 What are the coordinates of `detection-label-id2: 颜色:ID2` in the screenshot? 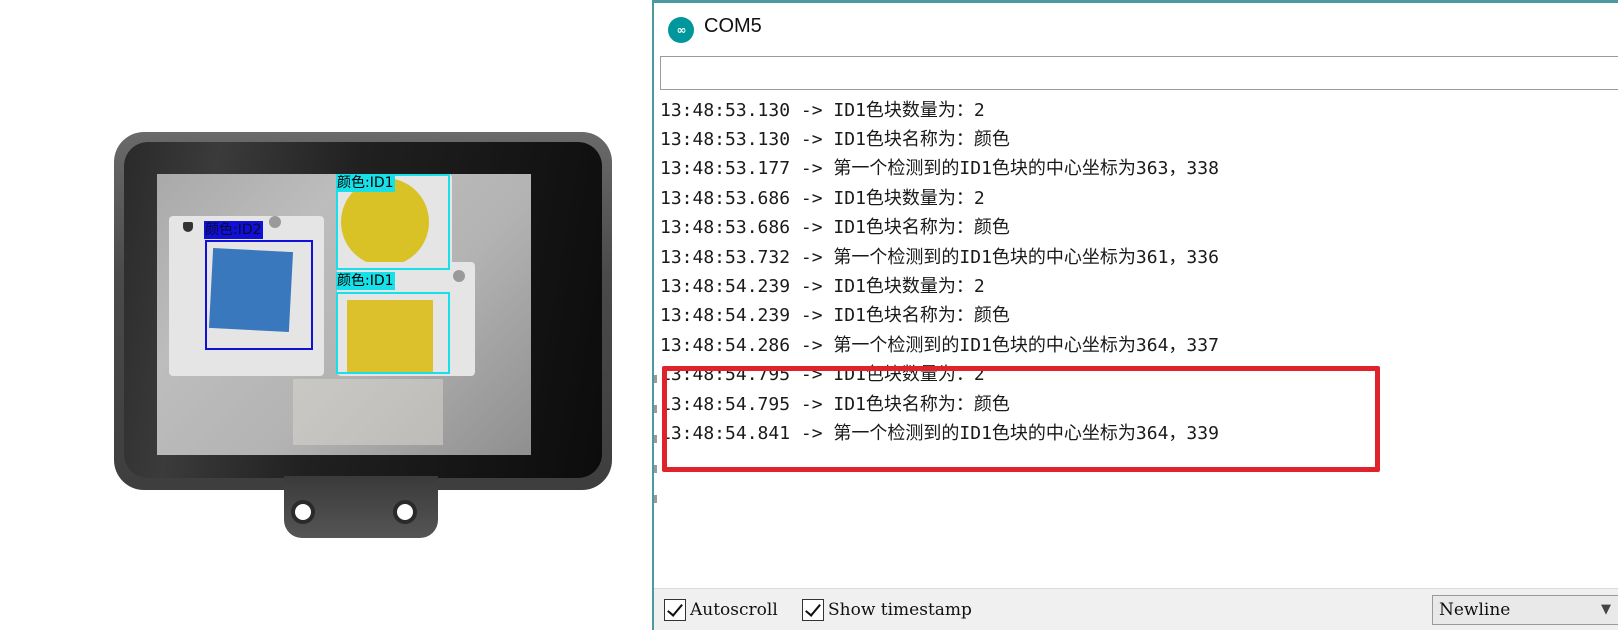 It's located at (233, 230).